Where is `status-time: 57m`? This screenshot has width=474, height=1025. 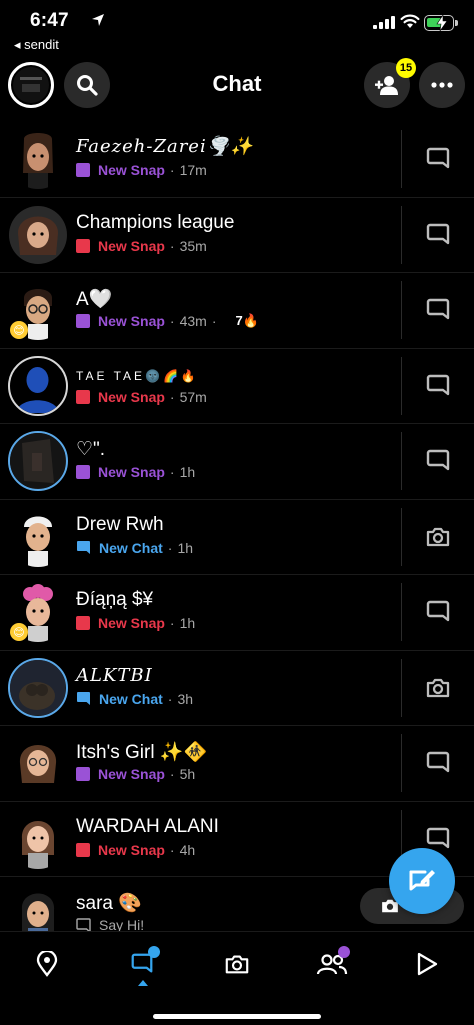
status-time: 57m is located at coordinates (193, 396).